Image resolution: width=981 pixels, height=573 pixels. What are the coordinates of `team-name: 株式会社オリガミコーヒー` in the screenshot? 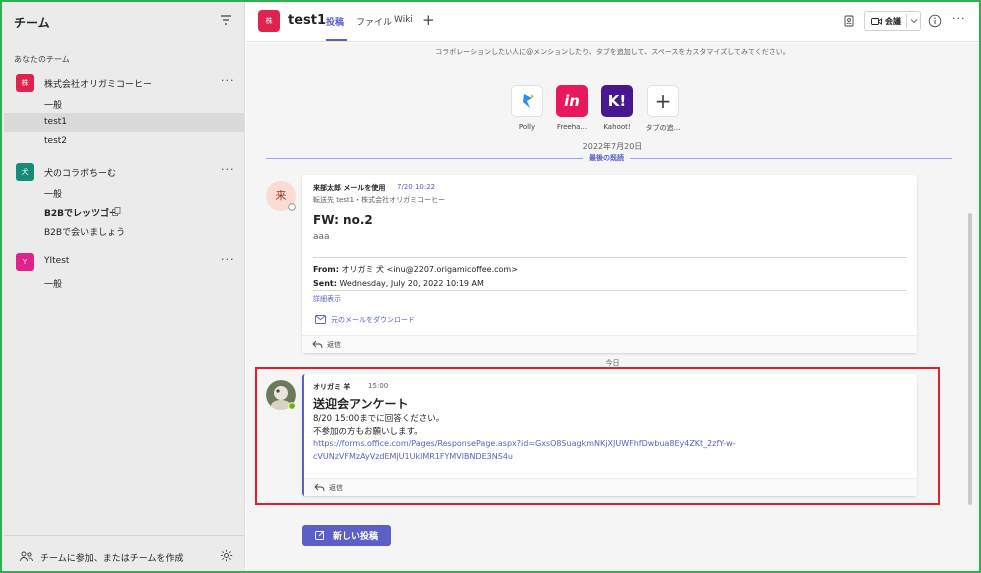 It's located at (98, 85).